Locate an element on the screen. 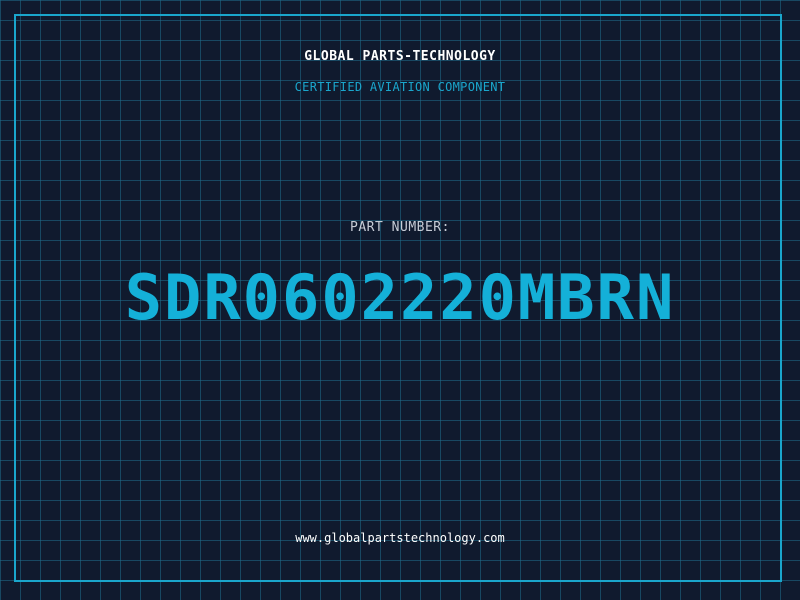  part-number-label: PART NUMBER: is located at coordinates (400, 227).